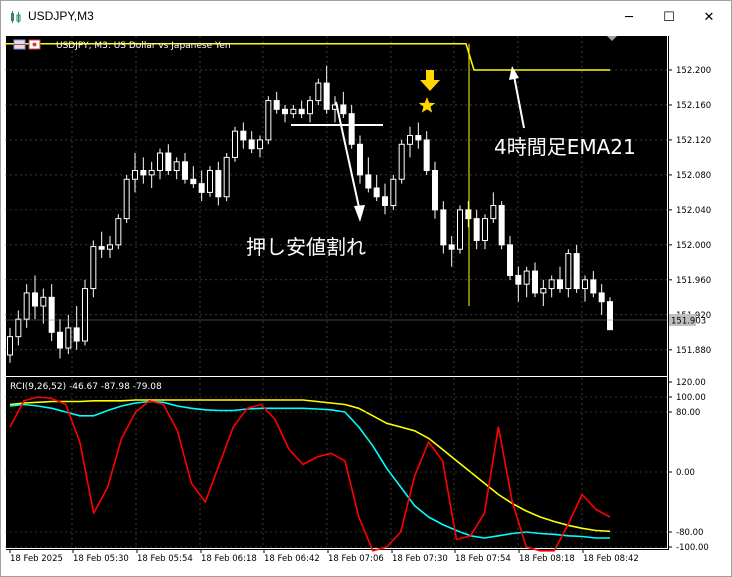  What do you see at coordinates (693, 71) in the screenshot?
I see `price-tick-label: 152.200` at bounding box center [693, 71].